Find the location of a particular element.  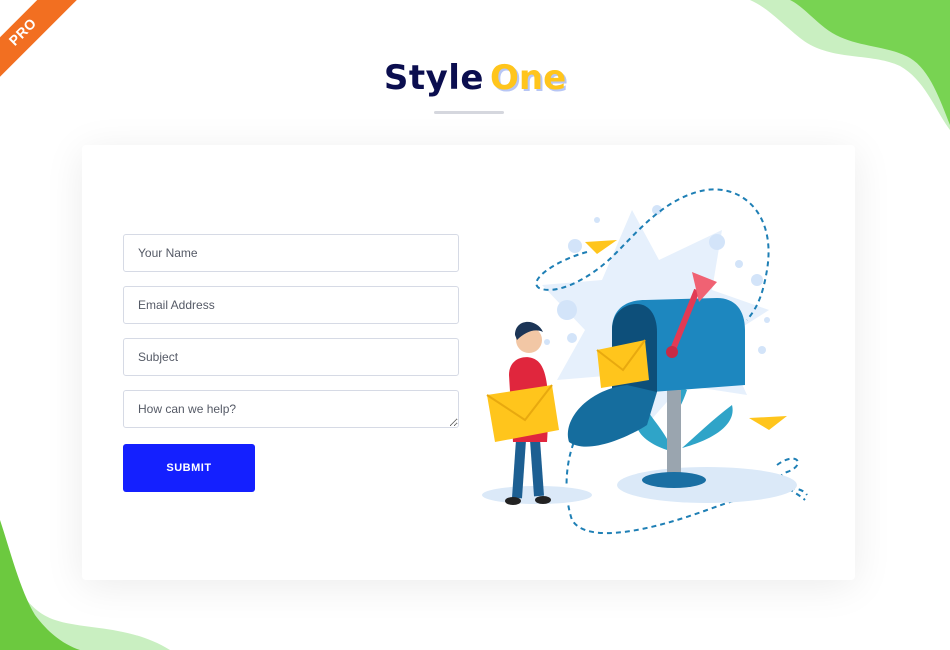

subject-input is located at coordinates (291, 357).